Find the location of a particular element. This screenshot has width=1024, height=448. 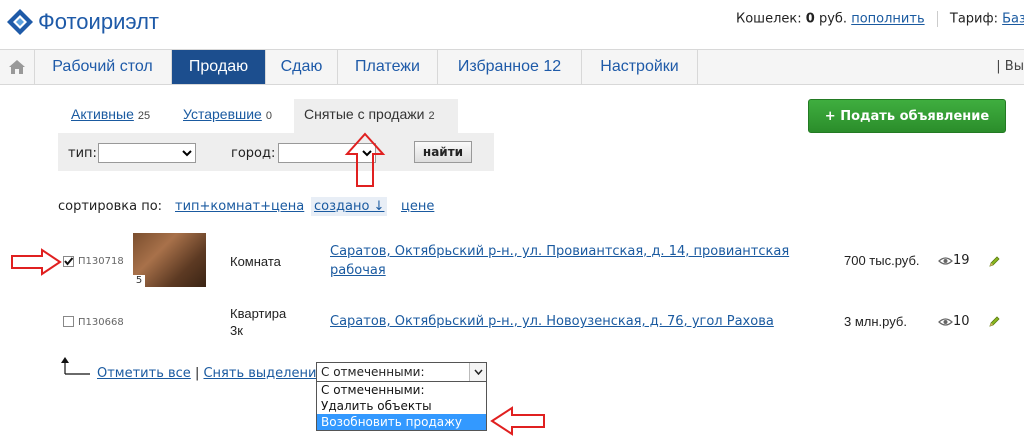

header-divider is located at coordinates (937, 19).